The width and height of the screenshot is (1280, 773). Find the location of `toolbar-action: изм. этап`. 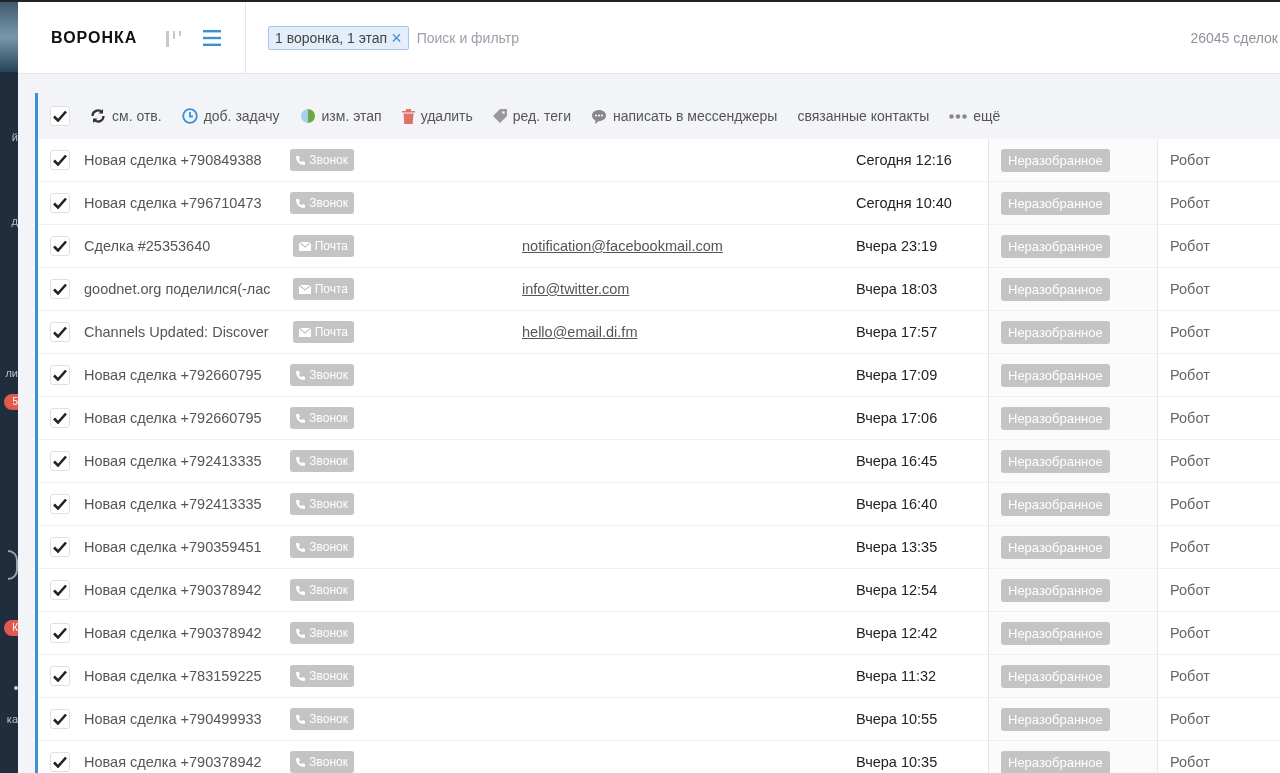

toolbar-action: изм. этап is located at coordinates (340, 116).